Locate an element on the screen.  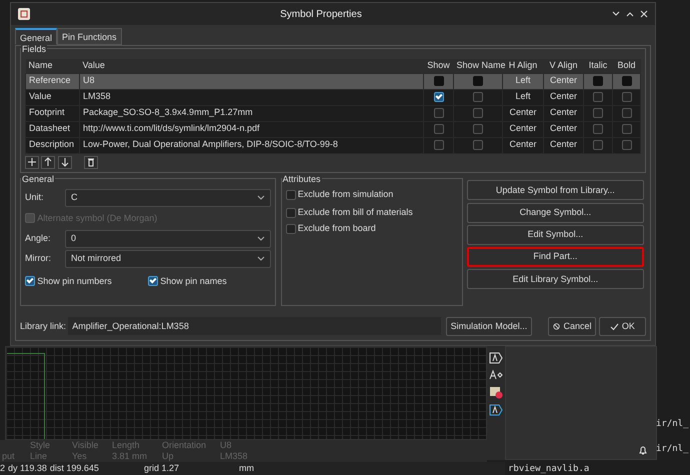
check-icon is located at coordinates (614, 326).